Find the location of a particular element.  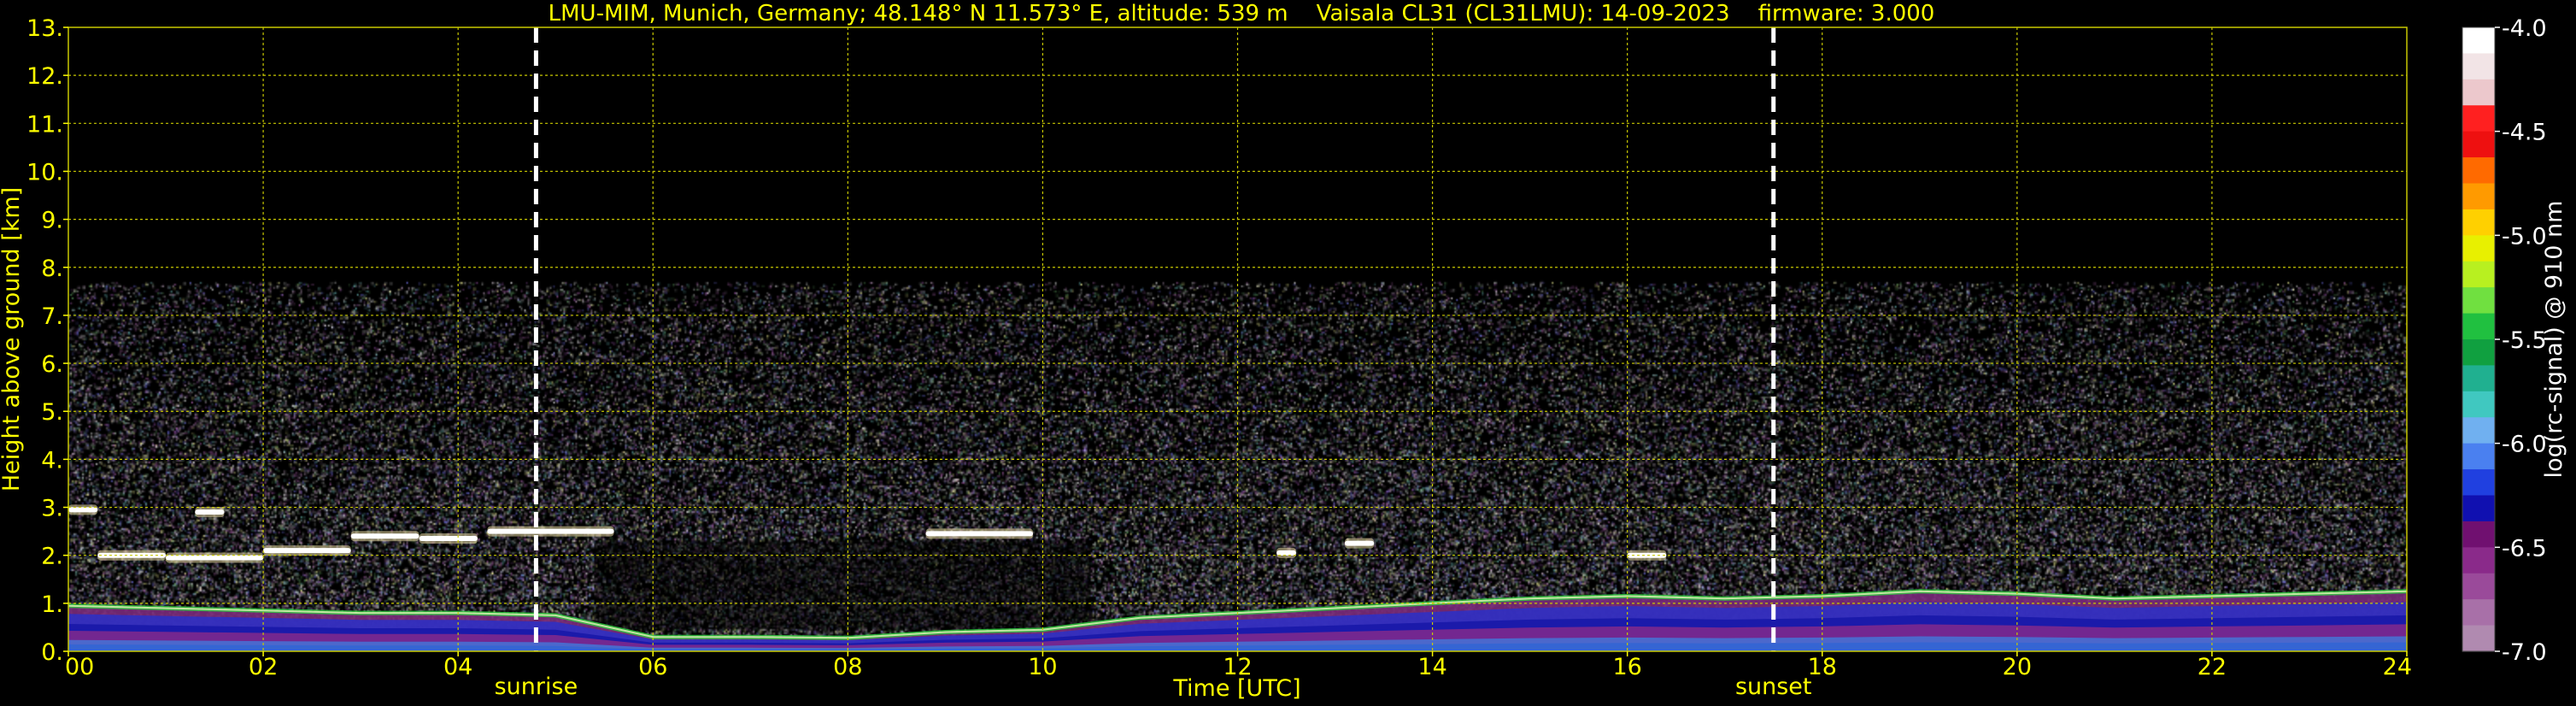

y-tick-label: 9. is located at coordinates (52, 221).